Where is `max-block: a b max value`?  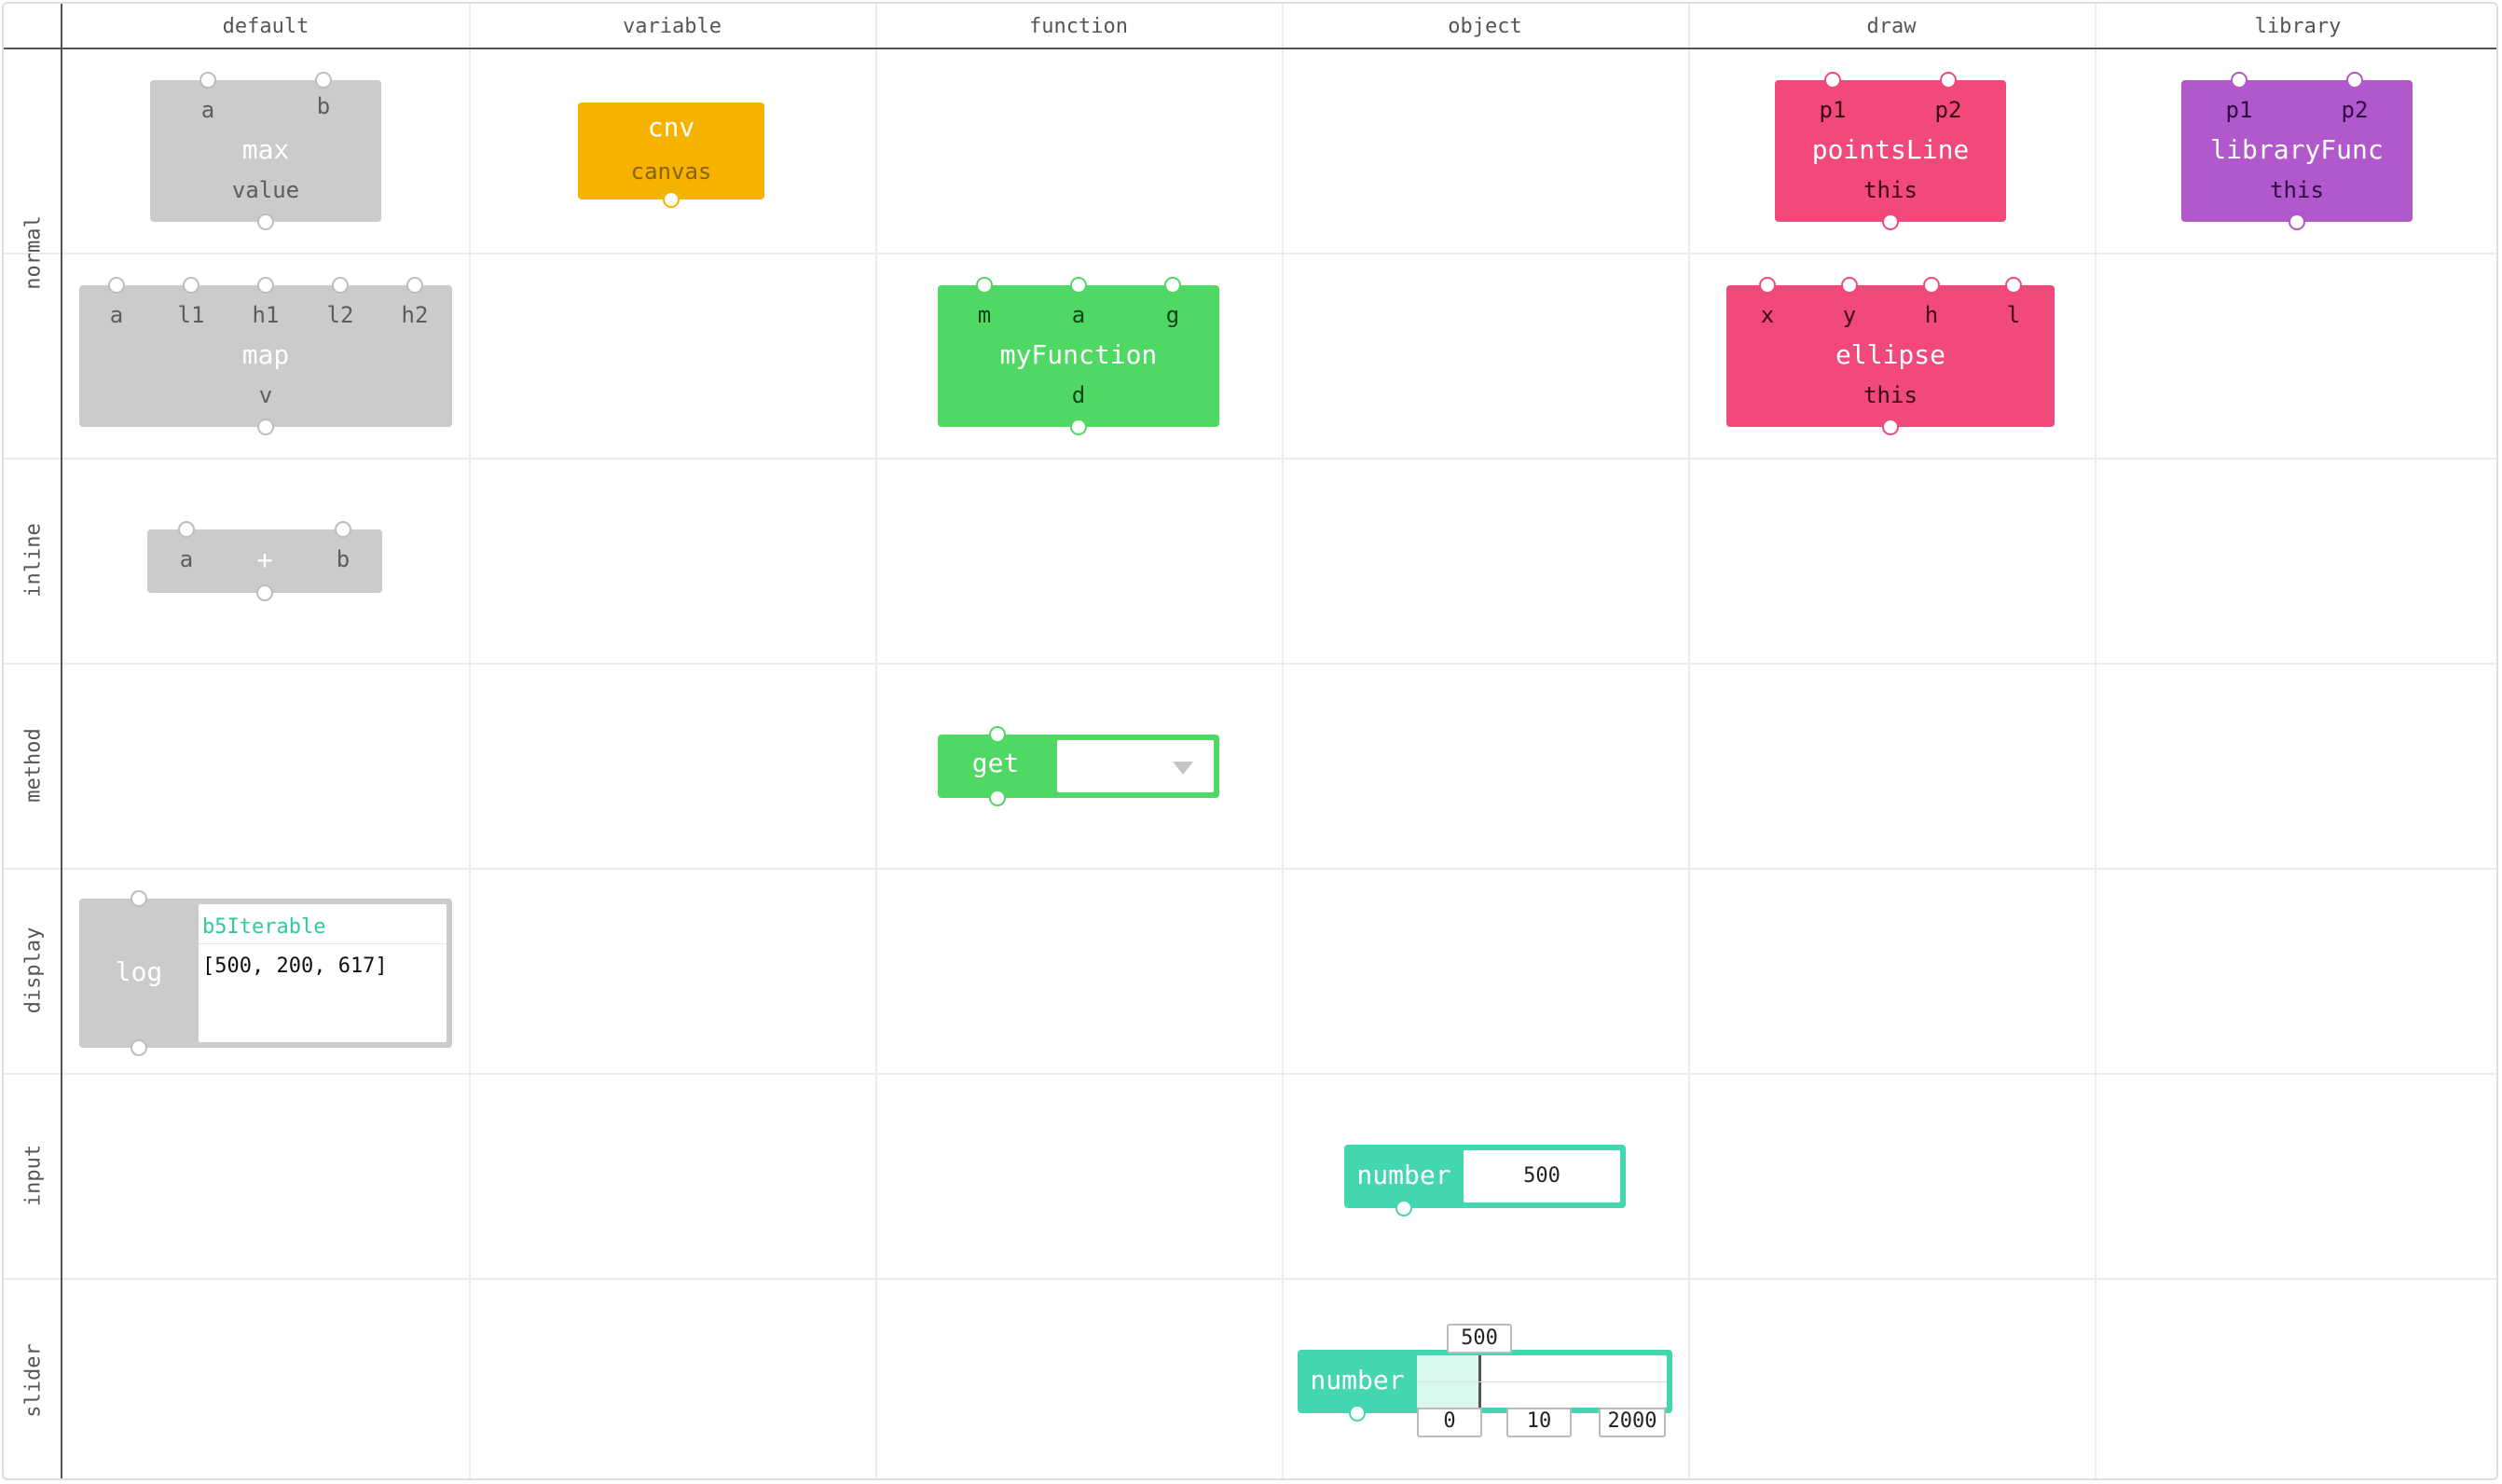
max-block: a b max value is located at coordinates (266, 151).